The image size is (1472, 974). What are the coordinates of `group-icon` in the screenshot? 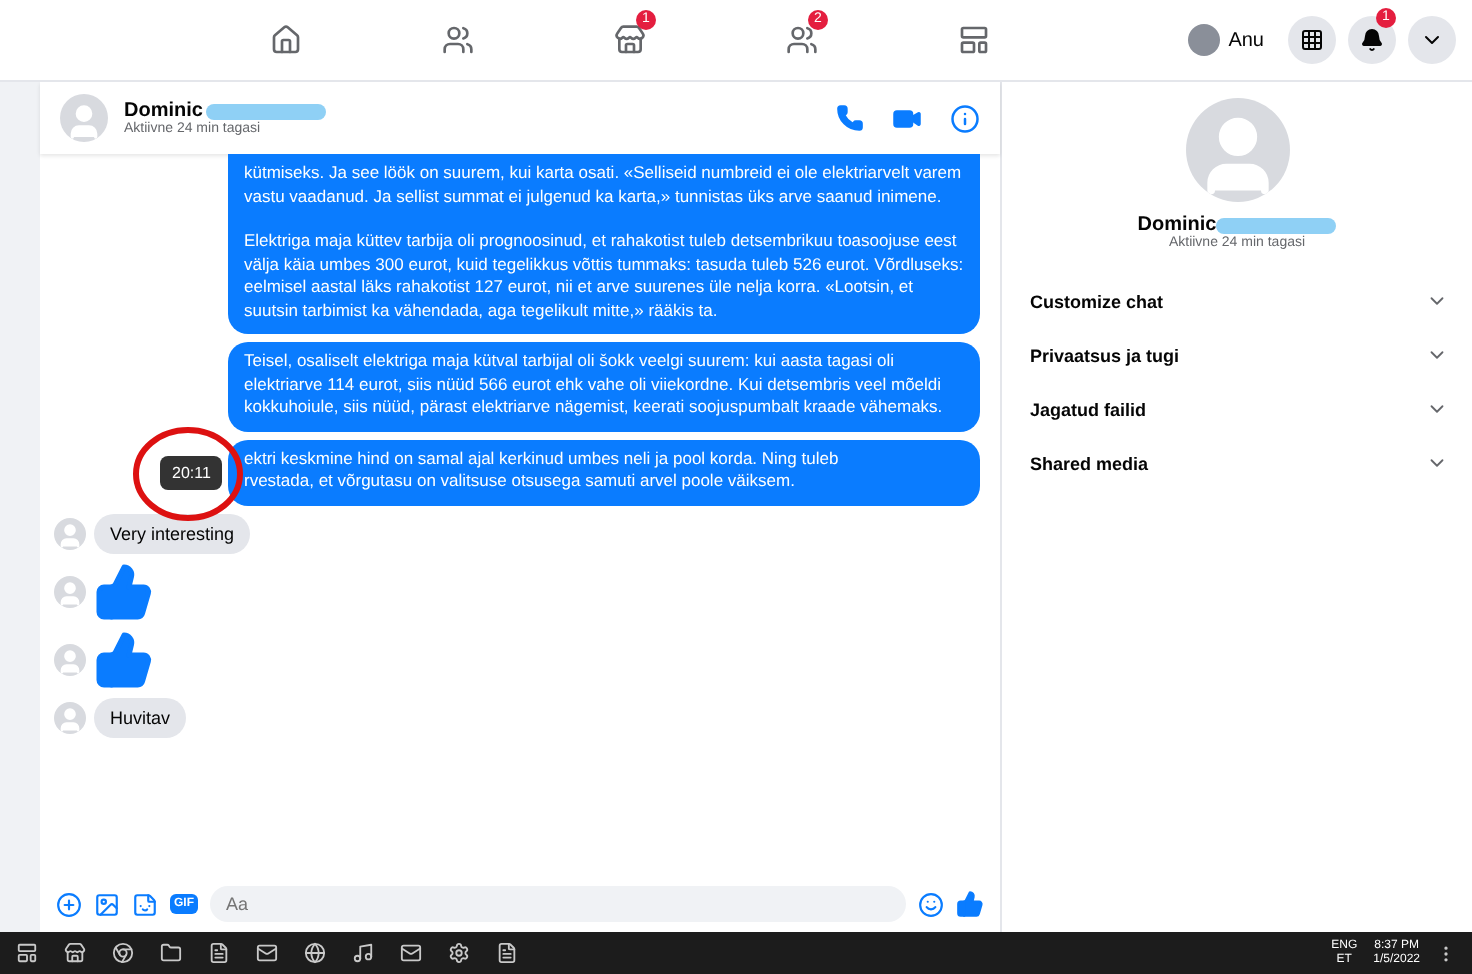 It's located at (802, 40).